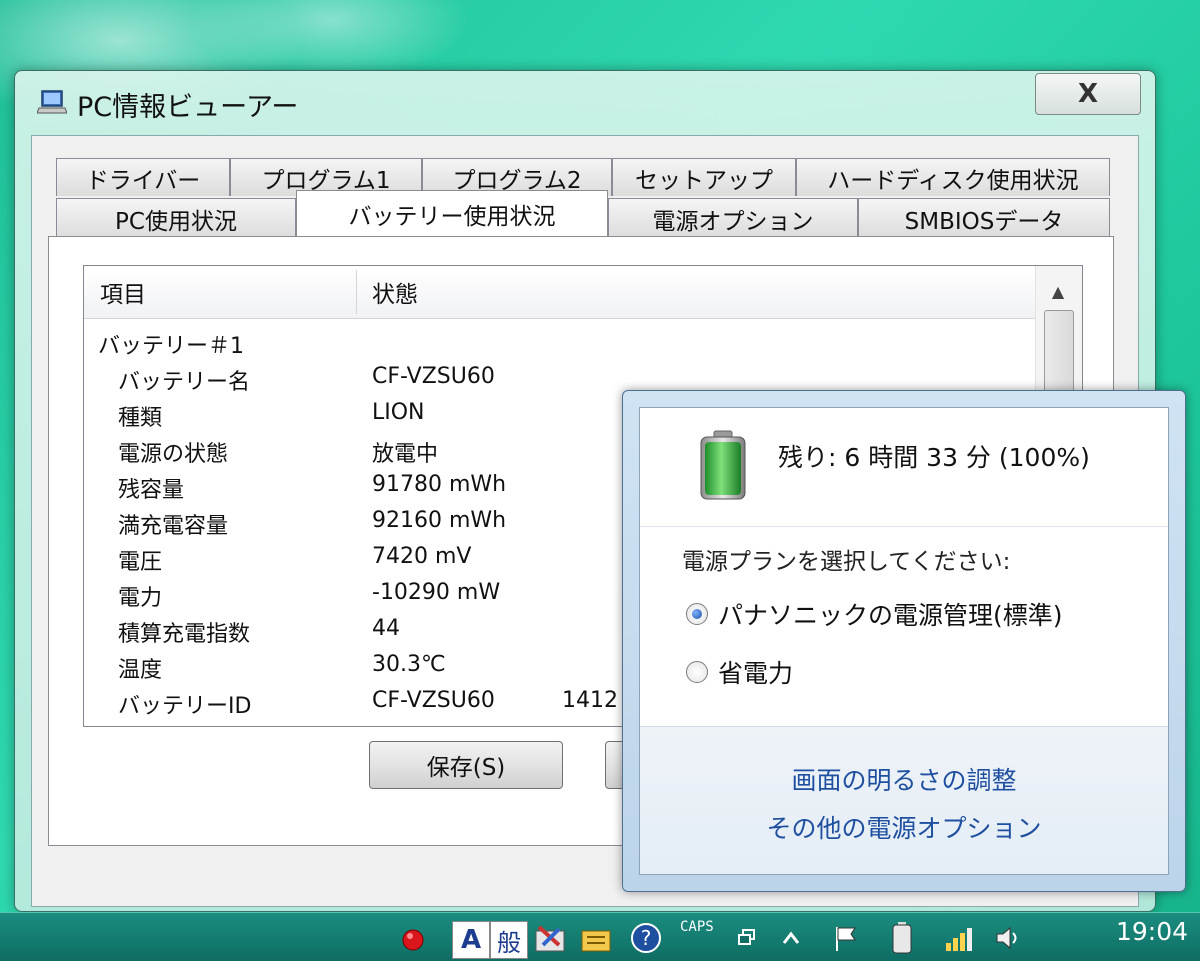  I want to click on save-button: 保存(S), so click(466, 765).